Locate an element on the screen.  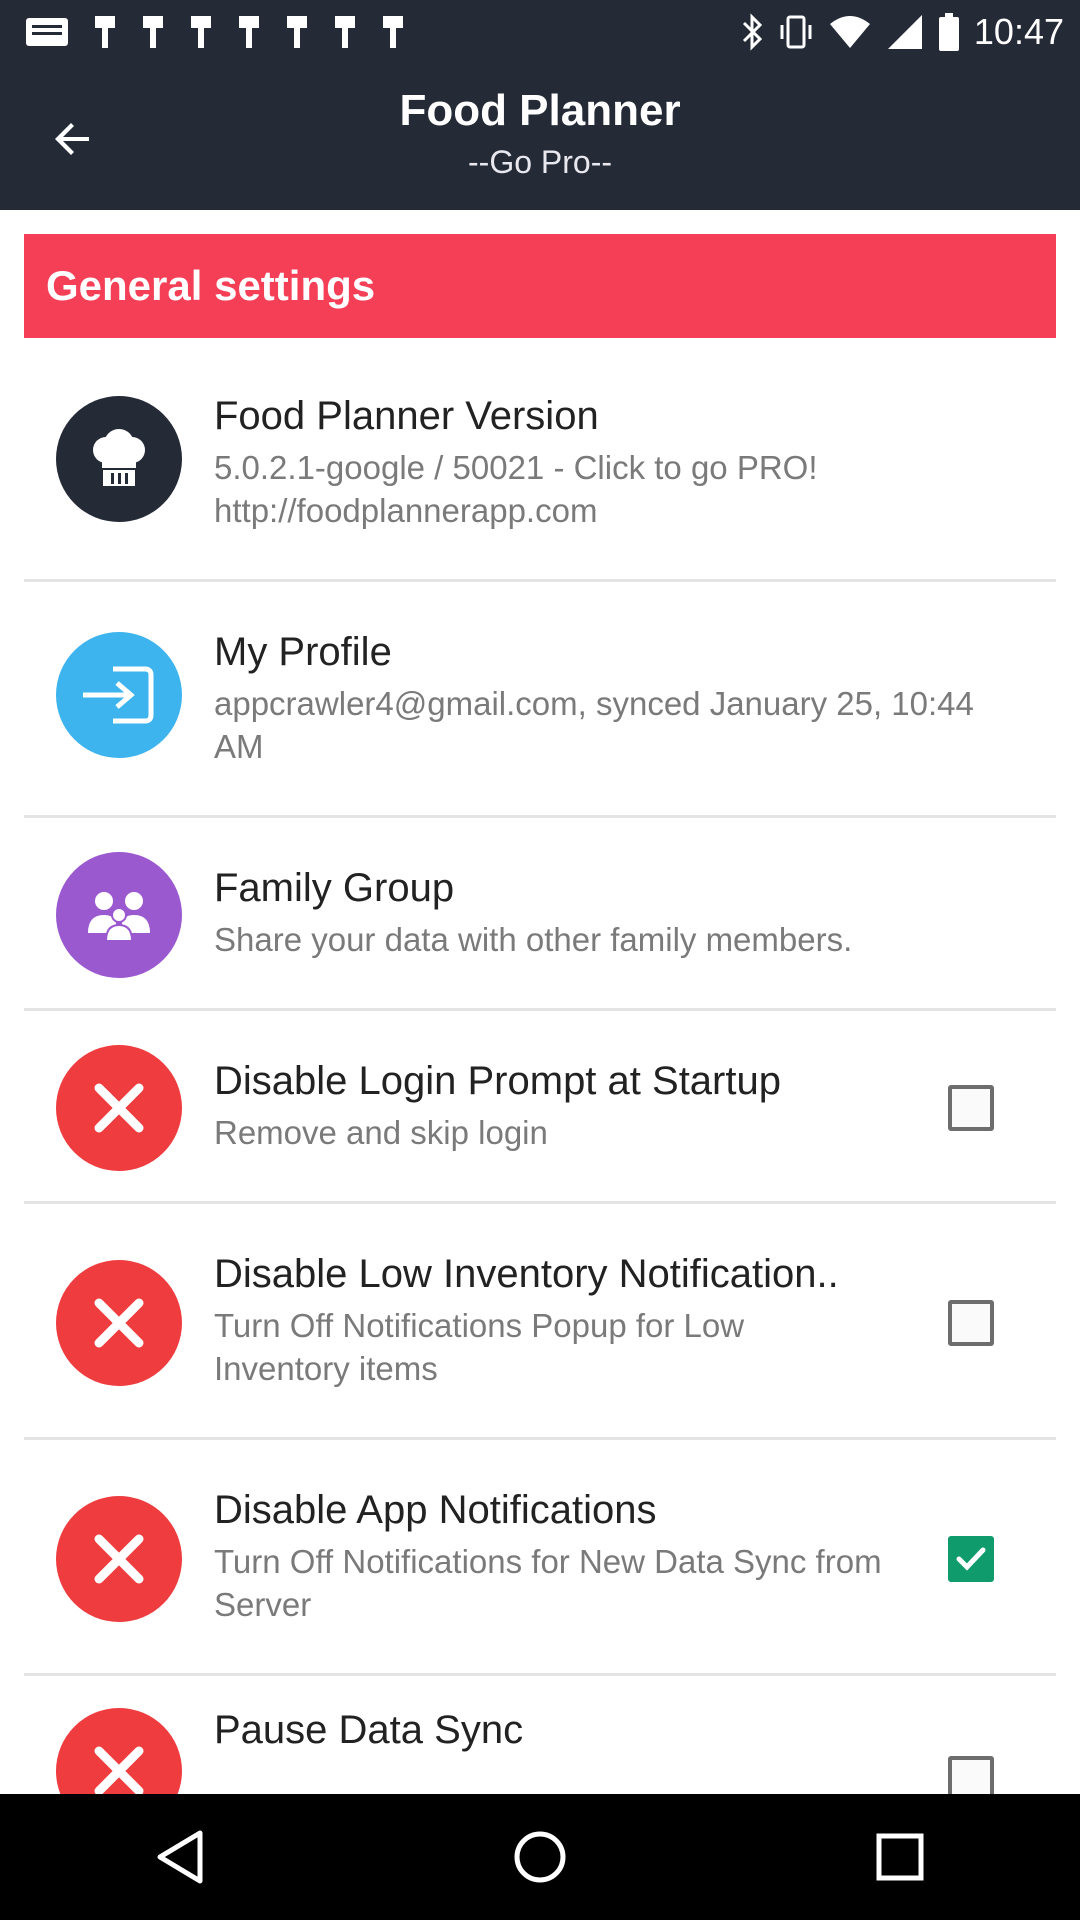
app-bar: Food Planner --Go Pro-- is located at coordinates (540, 137).